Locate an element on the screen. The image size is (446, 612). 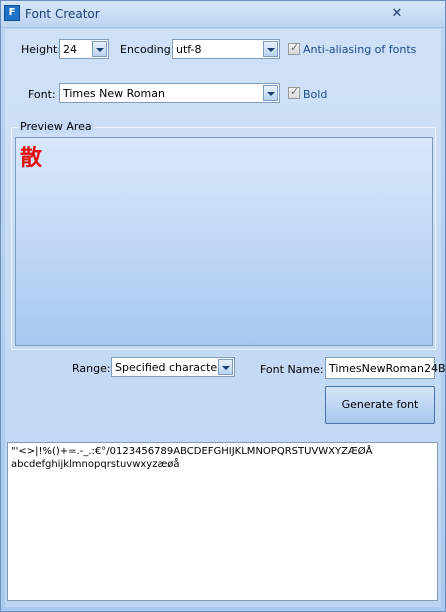
font-name-input: TimesNewRoman24B is located at coordinates (385, 368).